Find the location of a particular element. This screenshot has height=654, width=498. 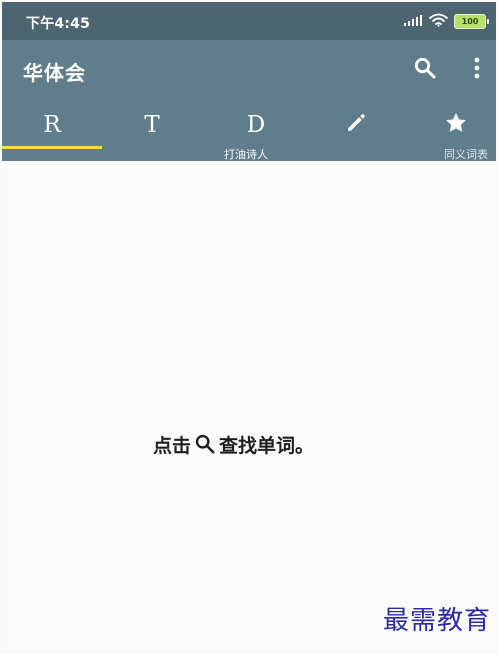

more-vertical-icon is located at coordinates (477, 70).